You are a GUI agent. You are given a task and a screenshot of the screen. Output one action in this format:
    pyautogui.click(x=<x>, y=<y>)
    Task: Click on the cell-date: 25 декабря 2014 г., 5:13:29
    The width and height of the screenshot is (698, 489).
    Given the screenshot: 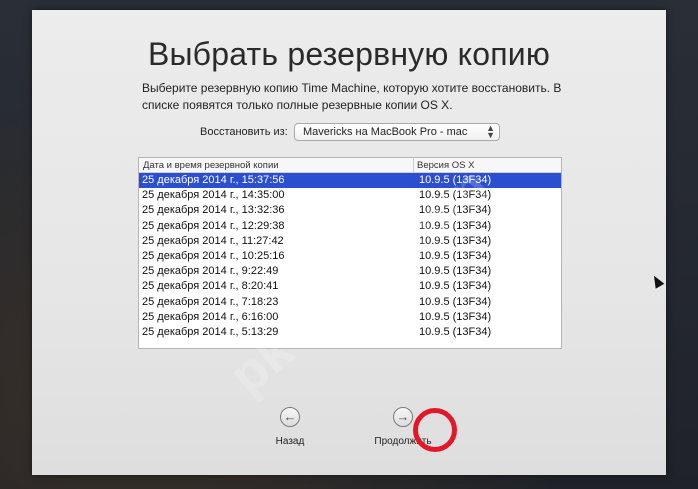 What is the action you would take?
    pyautogui.click(x=210, y=331)
    